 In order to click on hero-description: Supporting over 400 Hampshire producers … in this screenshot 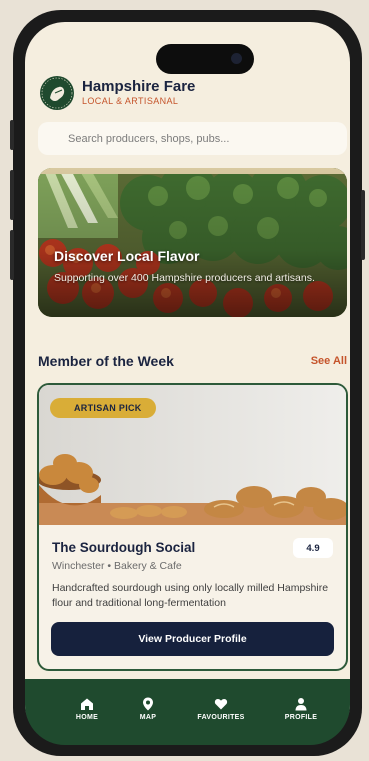, I will do `click(184, 278)`.